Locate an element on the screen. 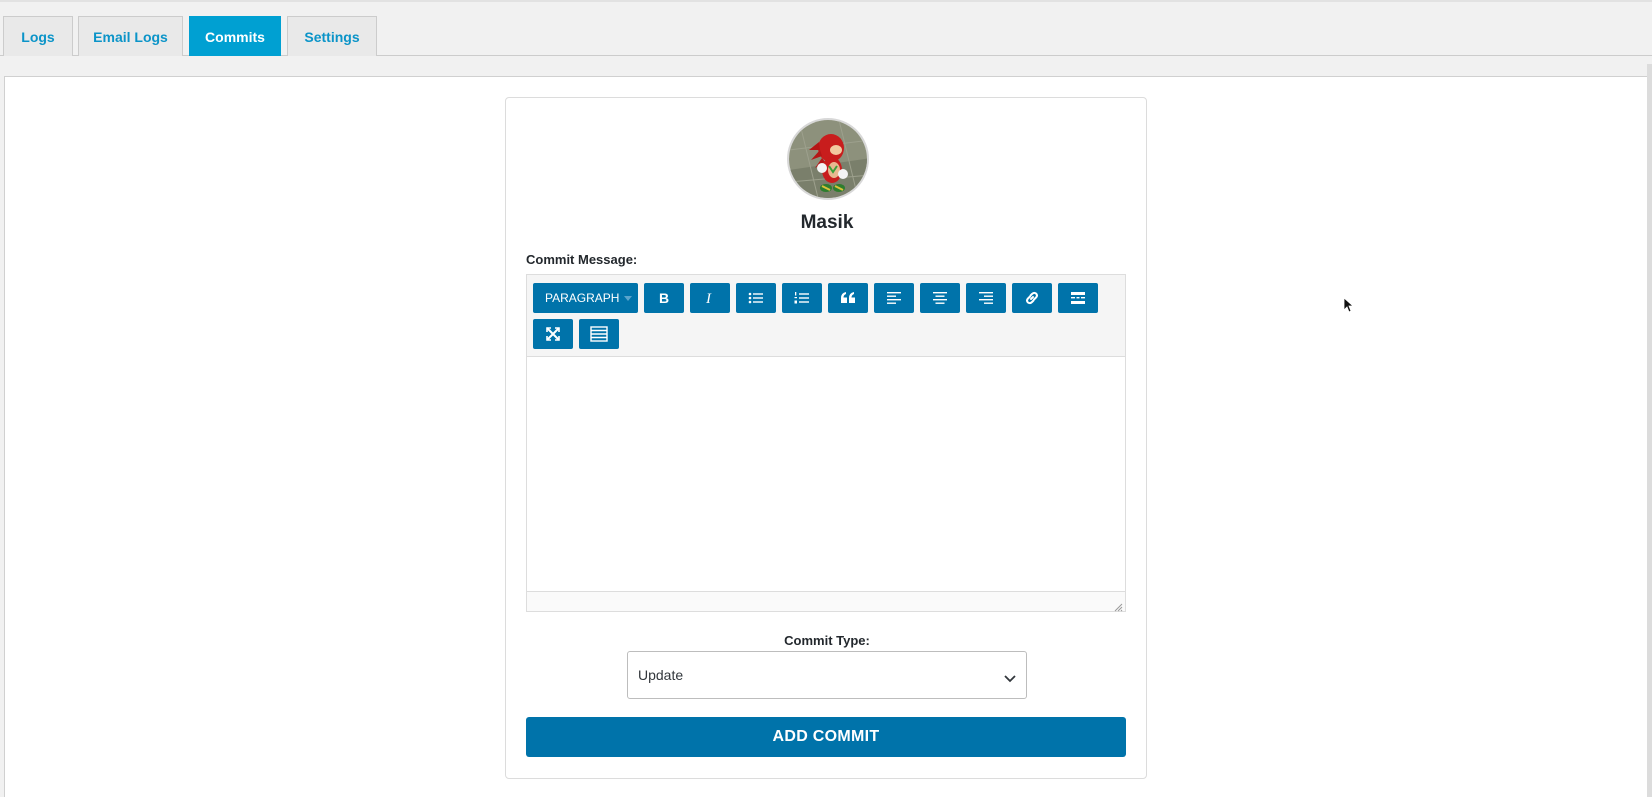  italic-button: I is located at coordinates (710, 298).